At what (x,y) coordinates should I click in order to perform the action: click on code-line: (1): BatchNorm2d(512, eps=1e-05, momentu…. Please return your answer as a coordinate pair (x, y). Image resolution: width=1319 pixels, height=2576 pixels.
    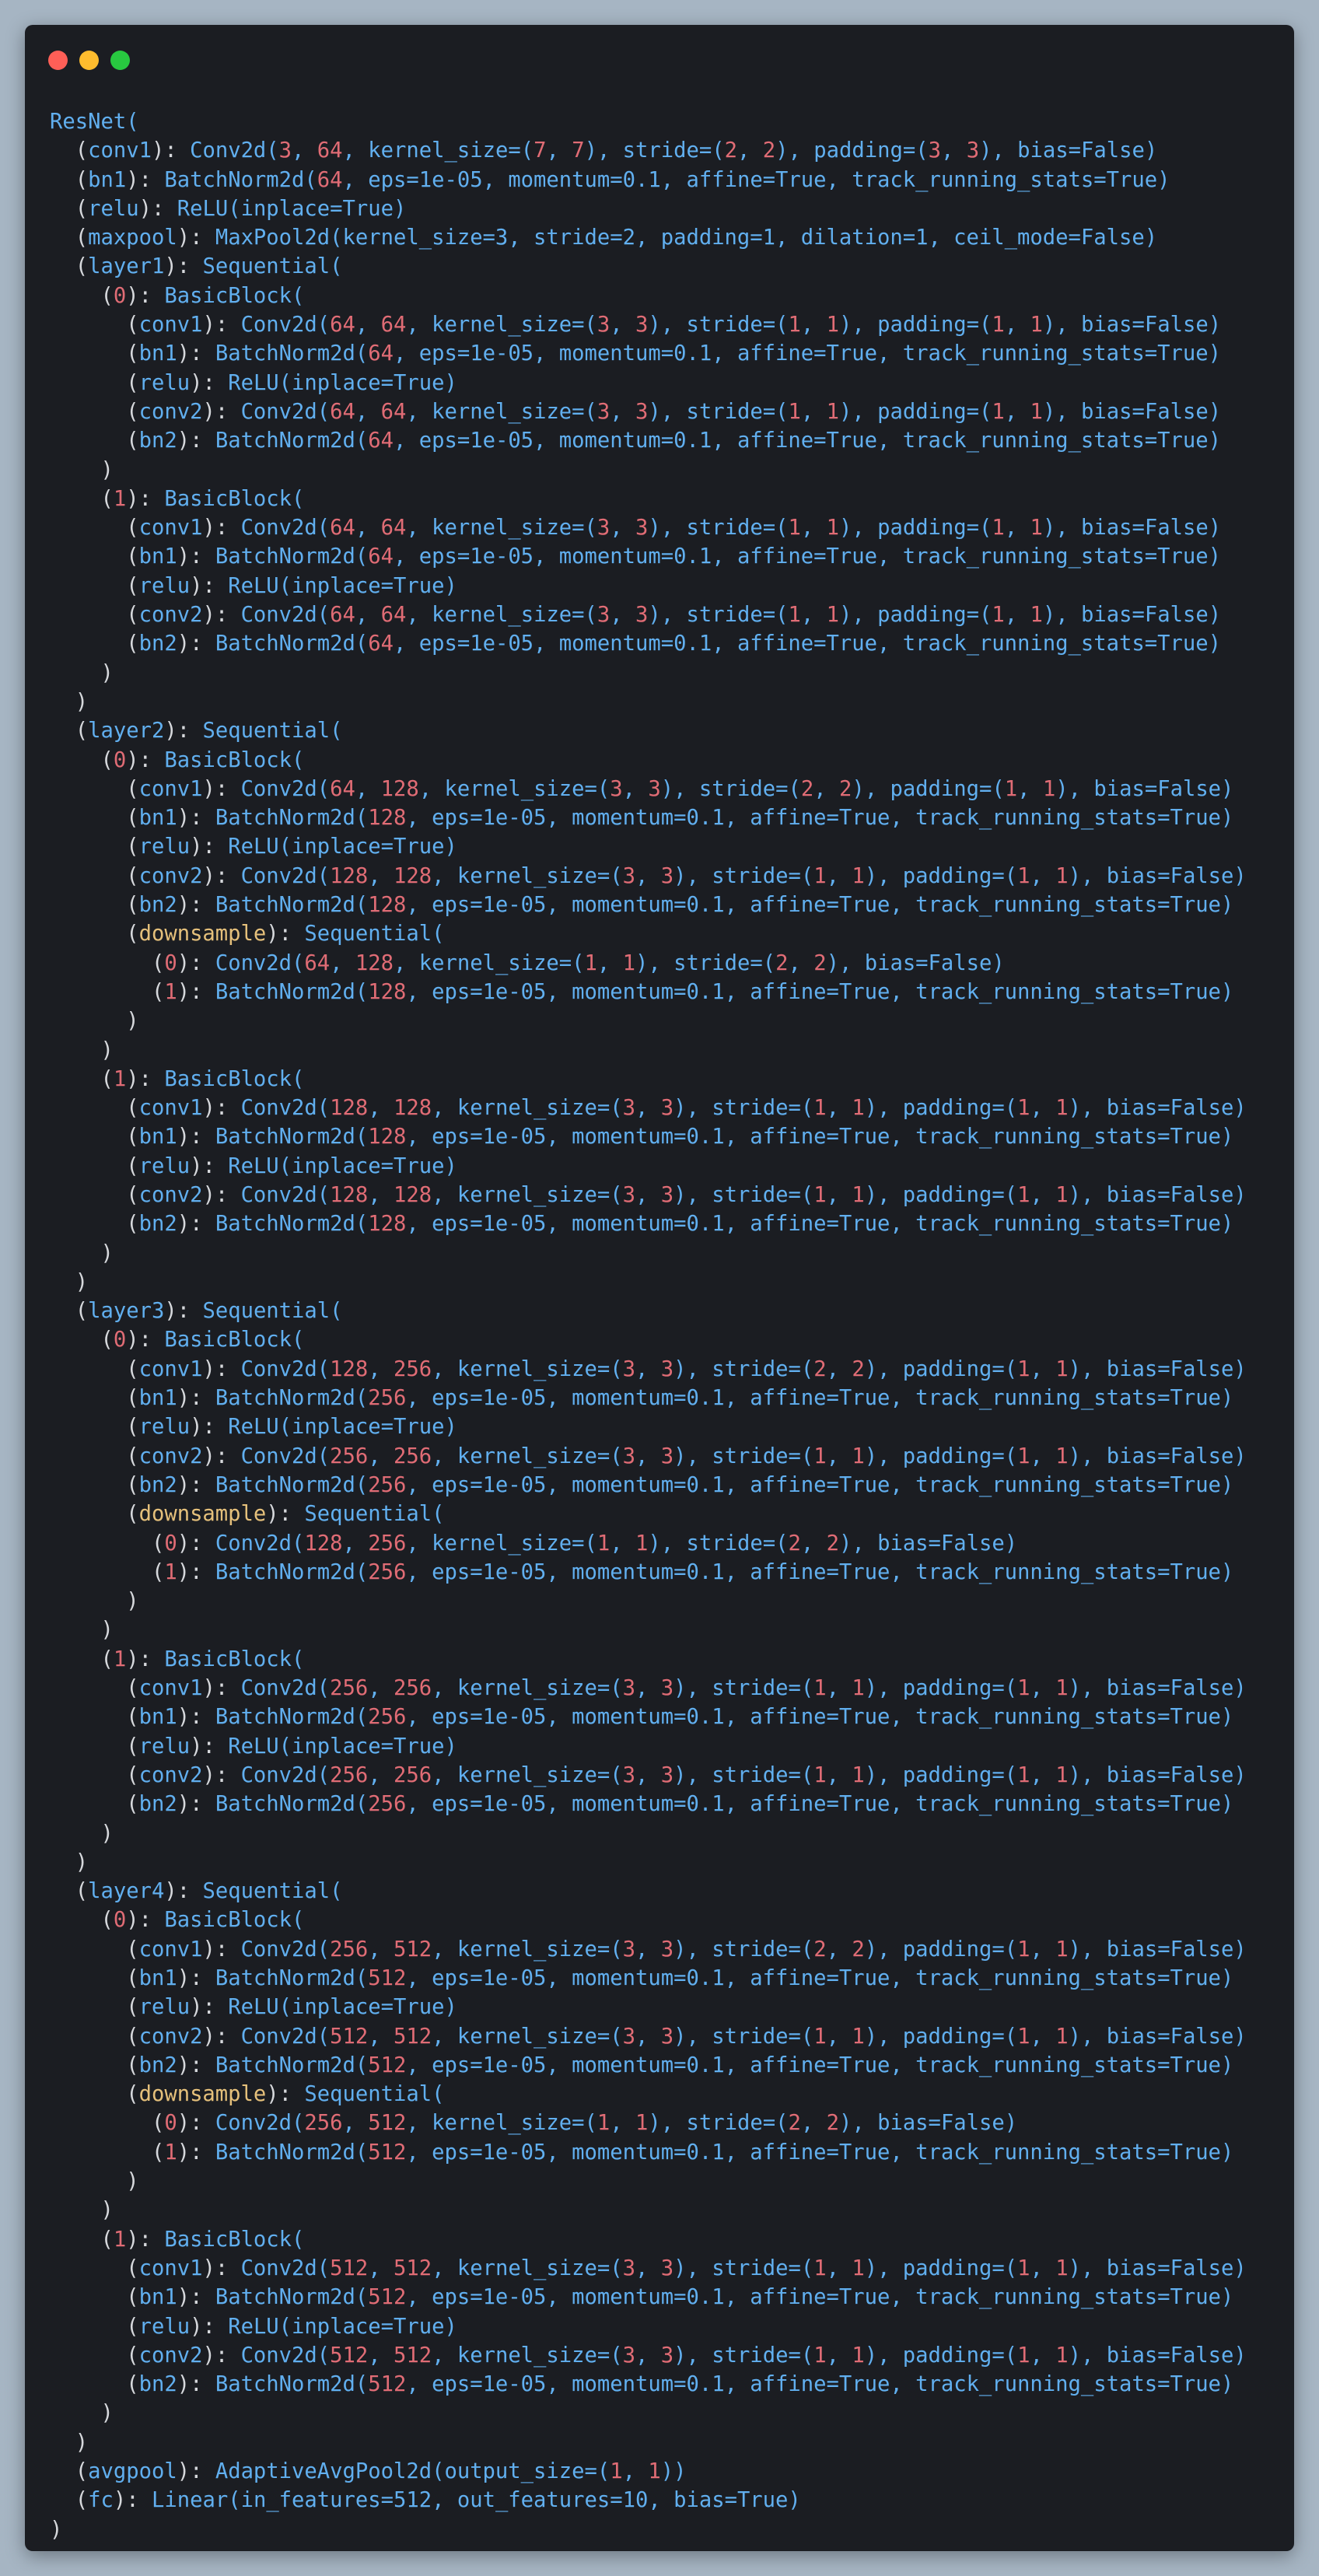
    Looking at the image, I should click on (648, 2152).